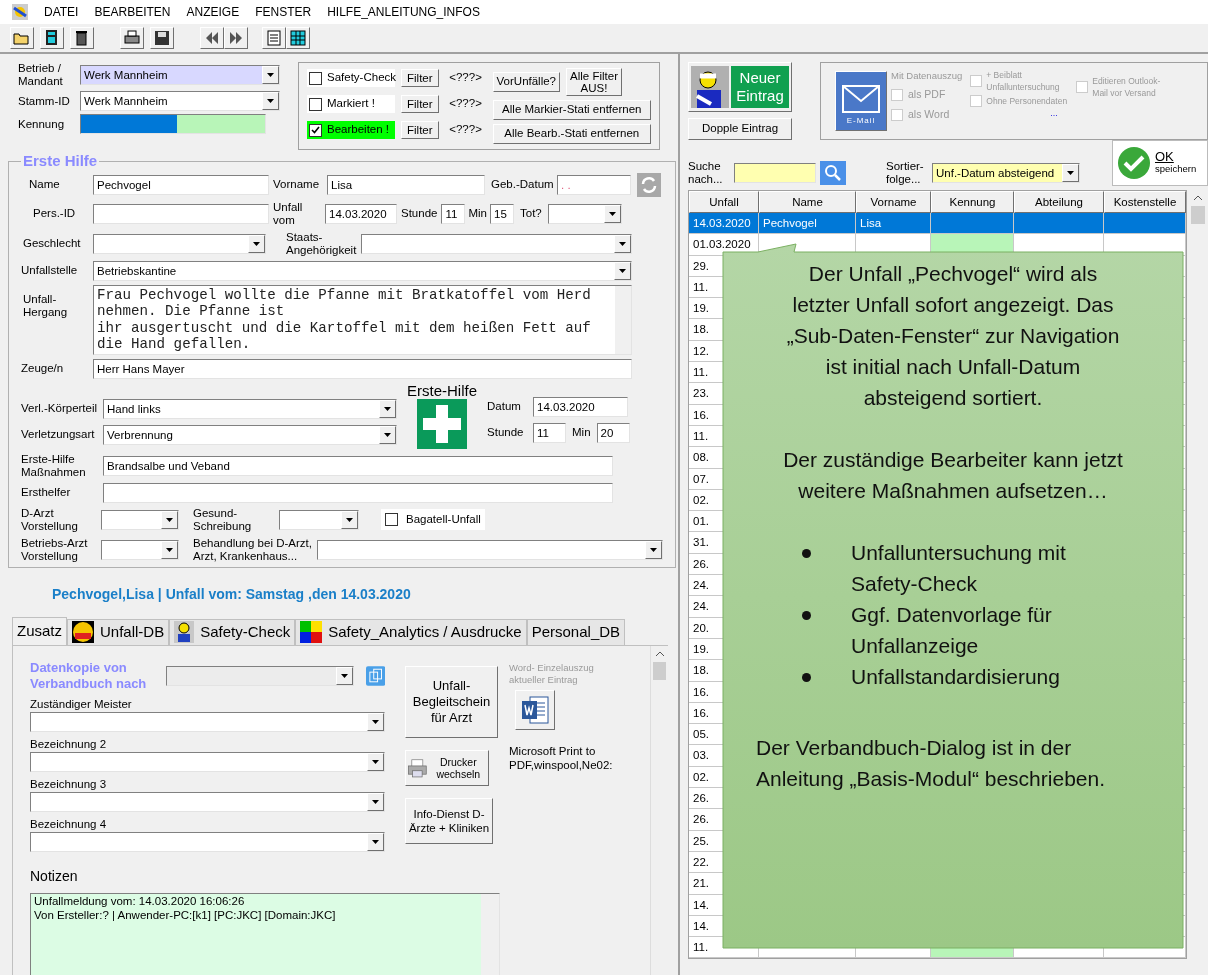 The width and height of the screenshot is (1208, 975). Describe the element at coordinates (833, 173) in the screenshot. I see `search-icon` at that location.